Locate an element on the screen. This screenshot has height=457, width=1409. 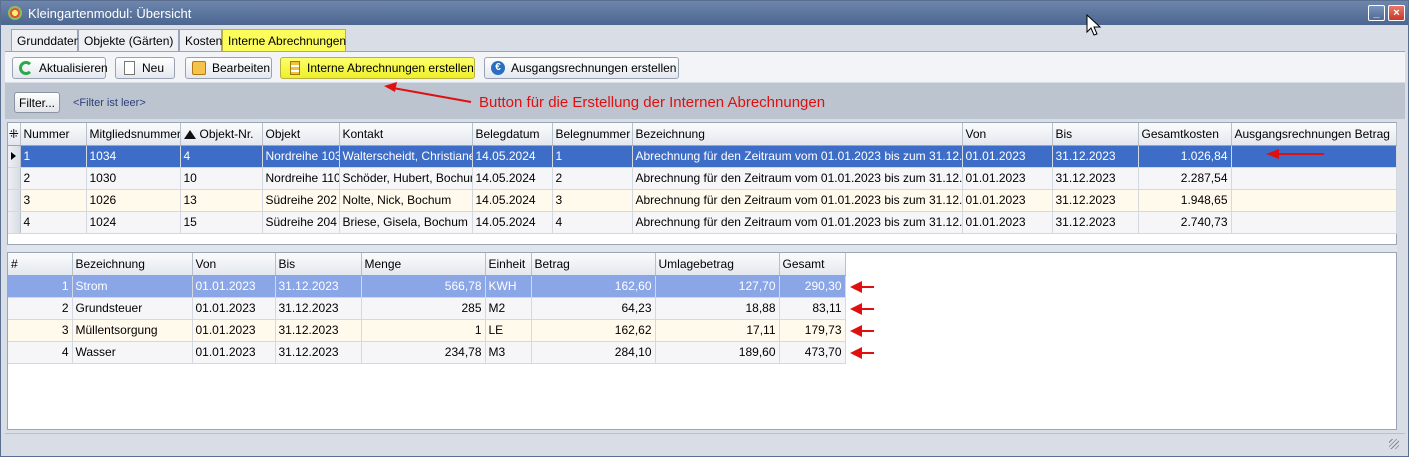
create-outgoing-invoices-button: € Ausgangsrechnungen erstellen is located at coordinates (581, 68).